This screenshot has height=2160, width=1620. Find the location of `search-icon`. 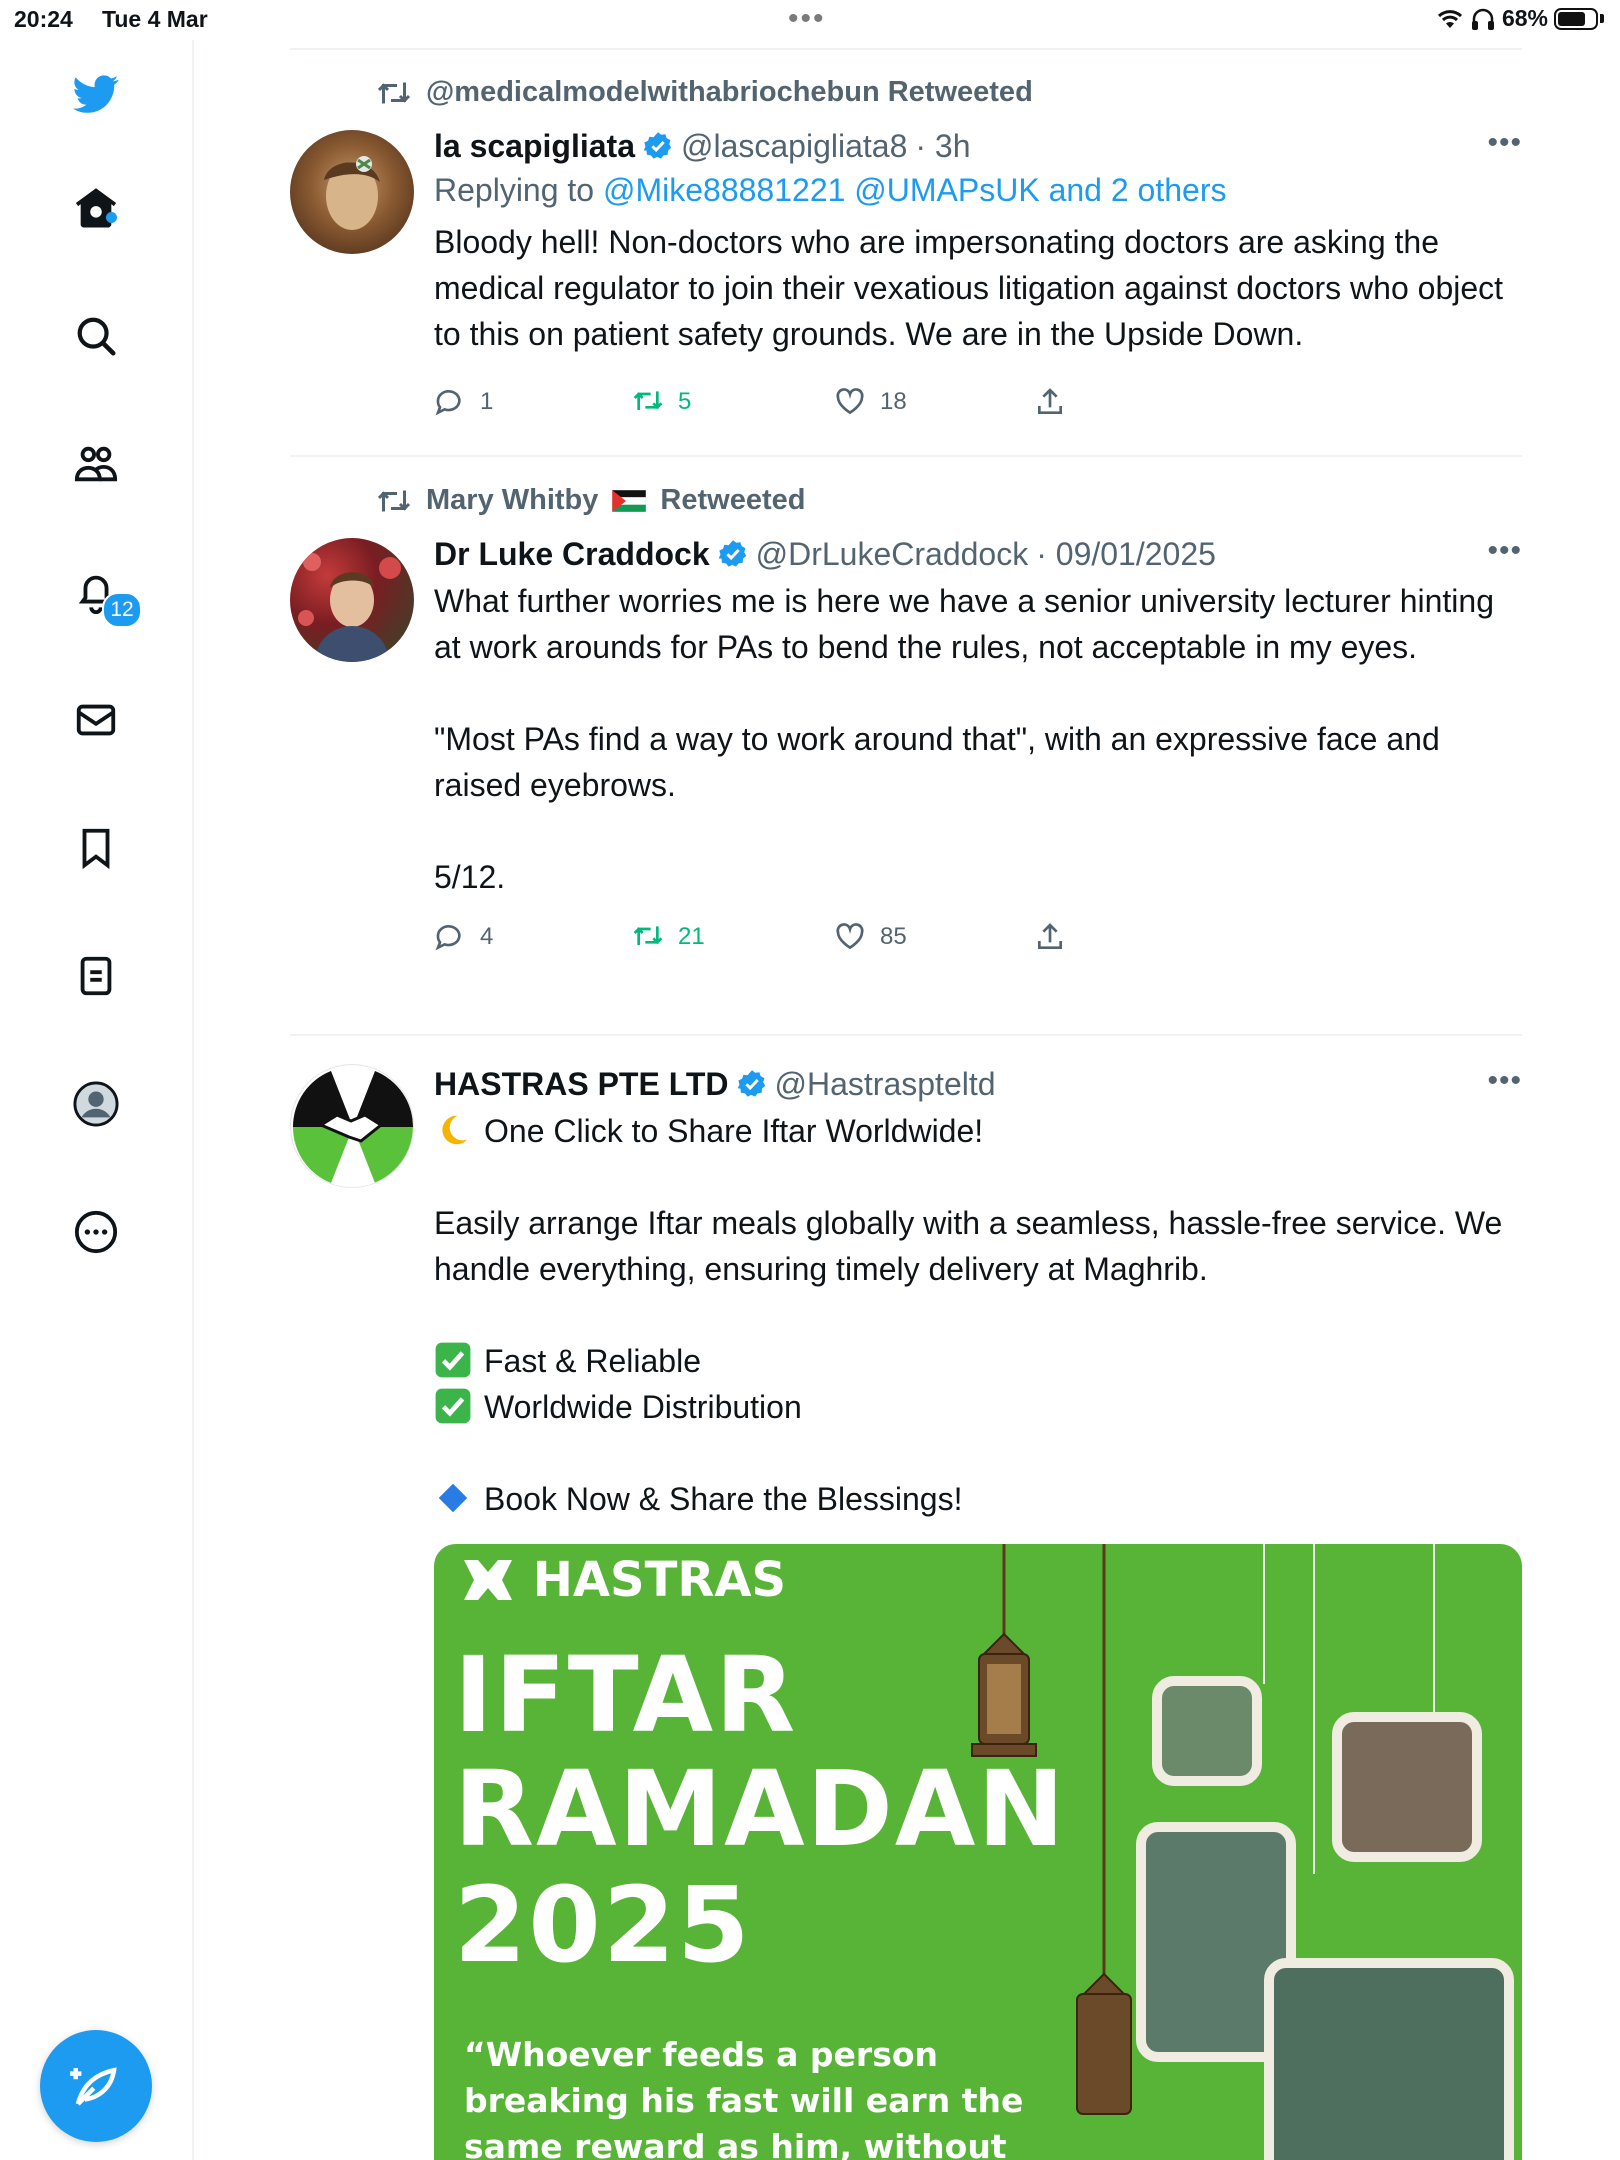

search-icon is located at coordinates (96, 336).